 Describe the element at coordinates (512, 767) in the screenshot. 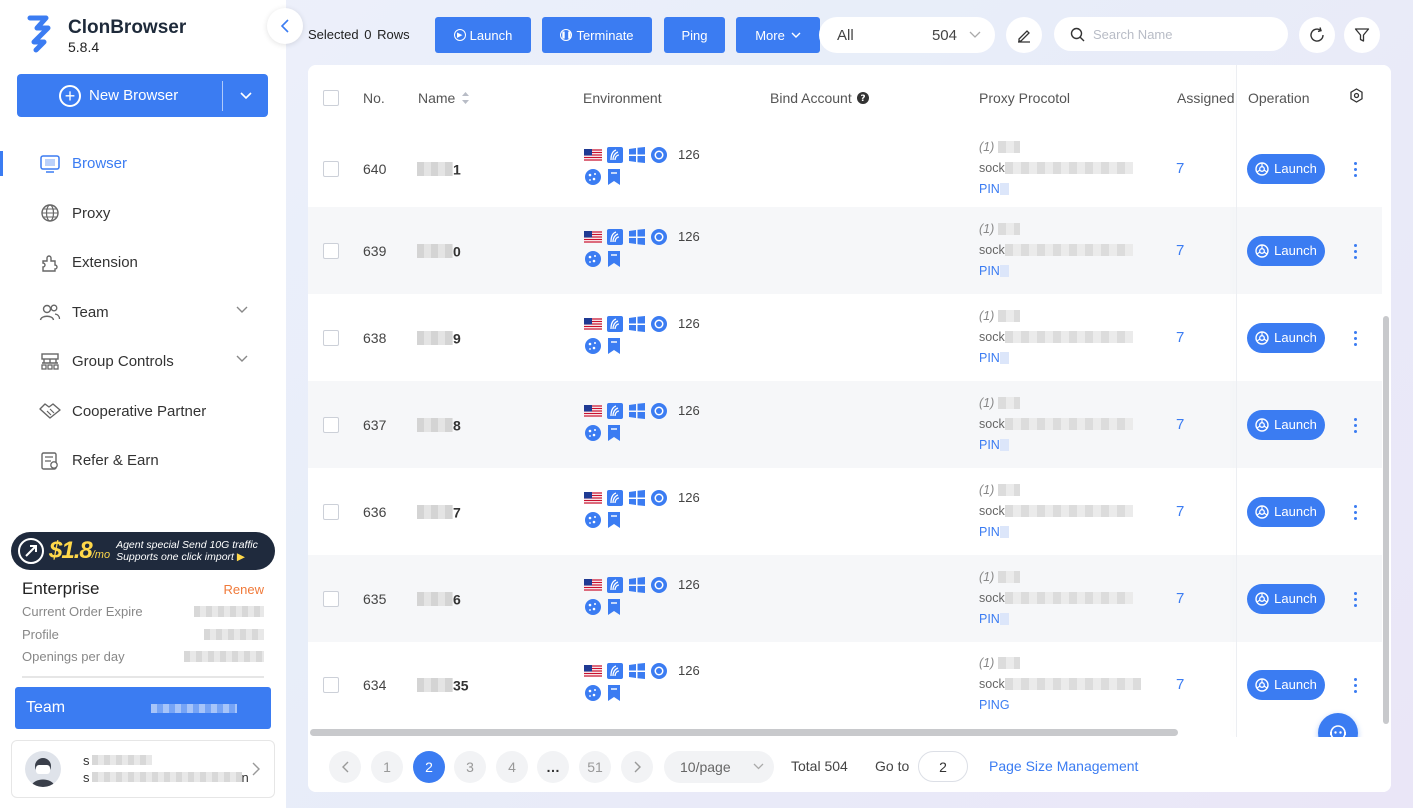

I see `page-4-button: 4` at that location.